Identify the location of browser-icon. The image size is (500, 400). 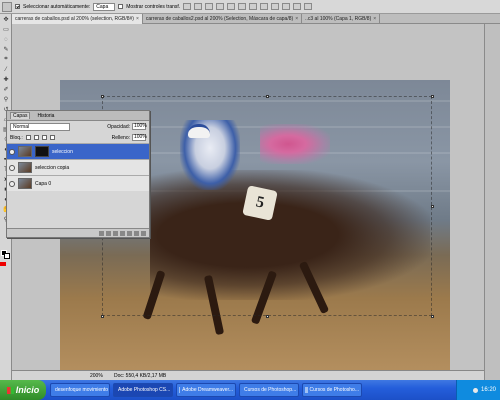
(306, 390).